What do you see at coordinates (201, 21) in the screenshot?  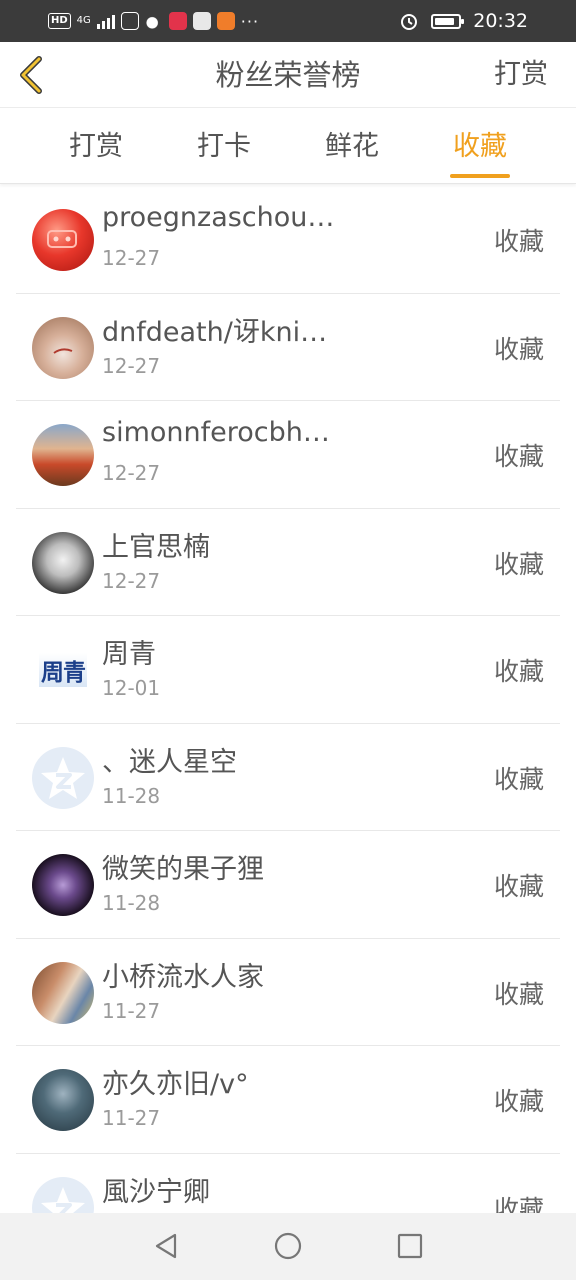 I see `mail-app-icon` at bounding box center [201, 21].